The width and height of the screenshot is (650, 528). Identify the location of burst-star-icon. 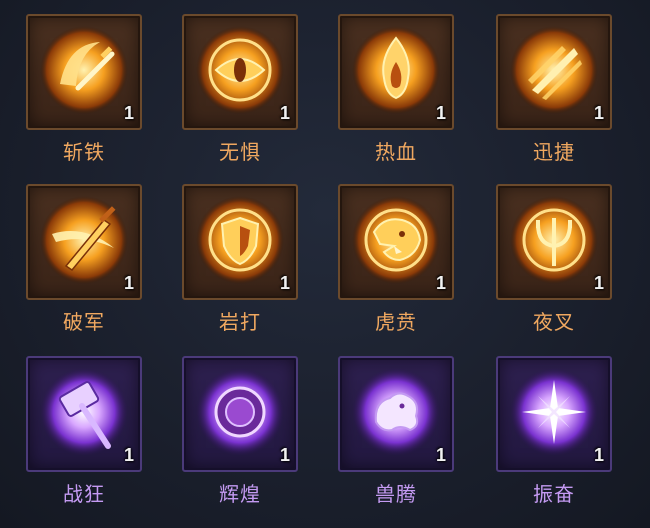
(554, 412).